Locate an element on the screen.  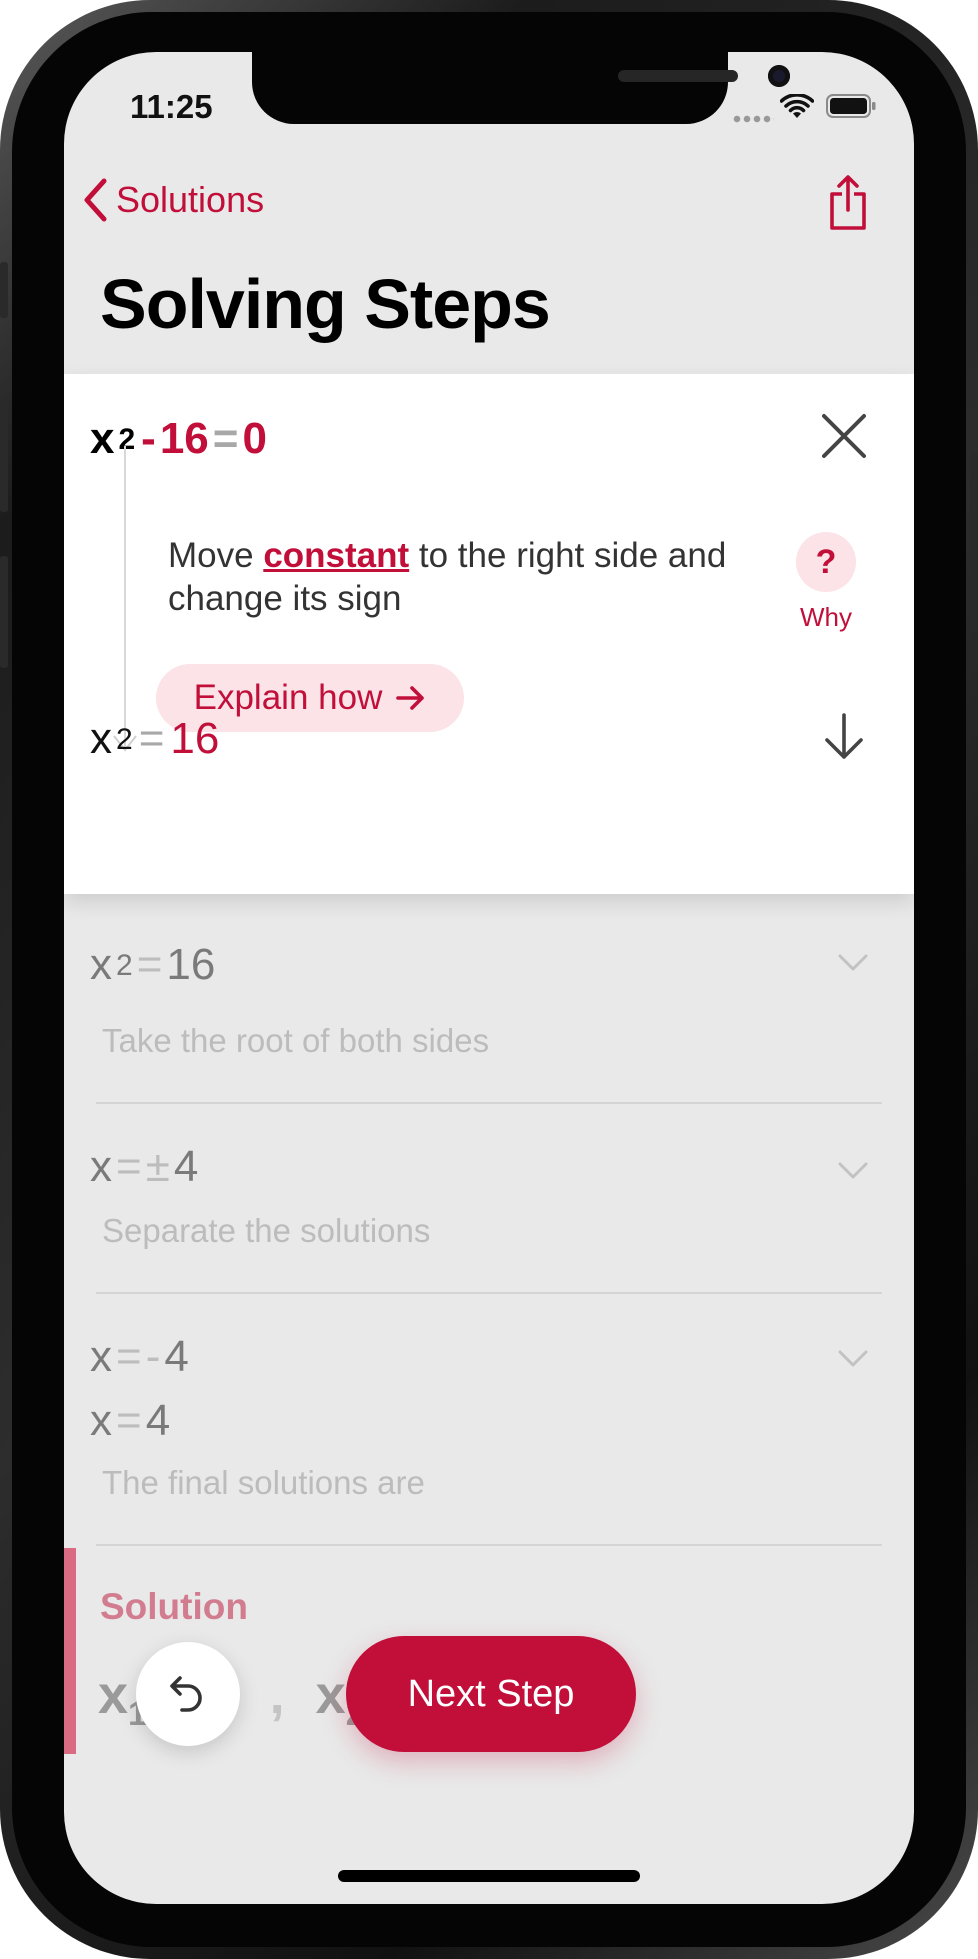
step-1-equation: x2 = 16 is located at coordinates (152, 965).